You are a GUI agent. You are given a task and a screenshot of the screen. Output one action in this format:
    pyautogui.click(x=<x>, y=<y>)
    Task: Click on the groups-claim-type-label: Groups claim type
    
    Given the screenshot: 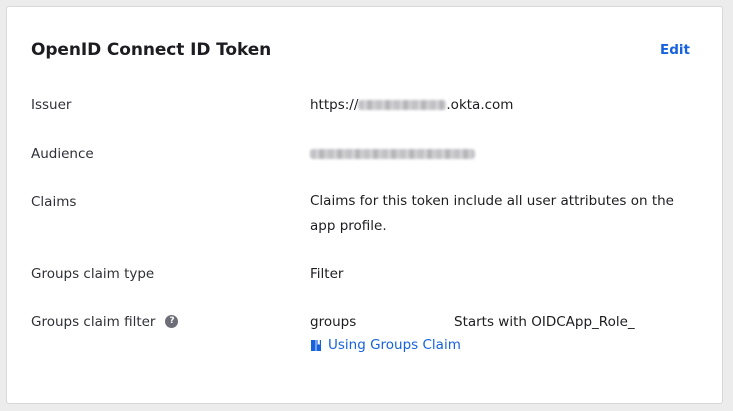 What is the action you would take?
    pyautogui.click(x=93, y=274)
    